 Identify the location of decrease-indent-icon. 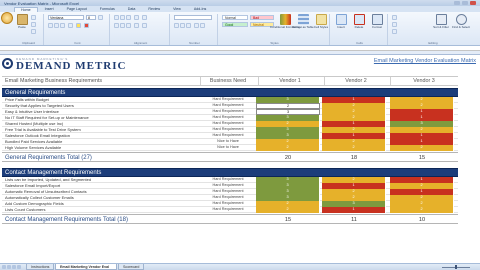
(136, 25).